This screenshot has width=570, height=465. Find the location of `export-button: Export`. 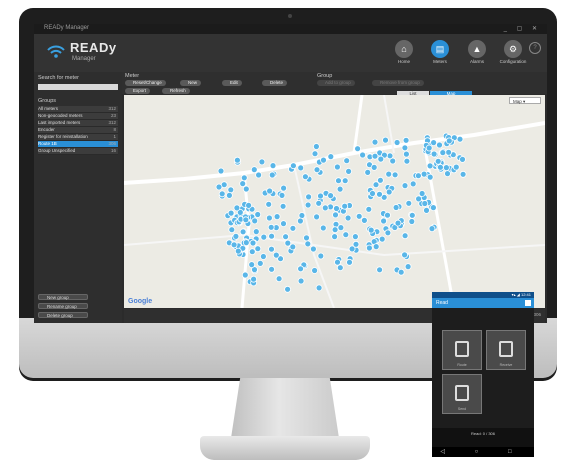

export-button: Export is located at coordinates (138, 91).